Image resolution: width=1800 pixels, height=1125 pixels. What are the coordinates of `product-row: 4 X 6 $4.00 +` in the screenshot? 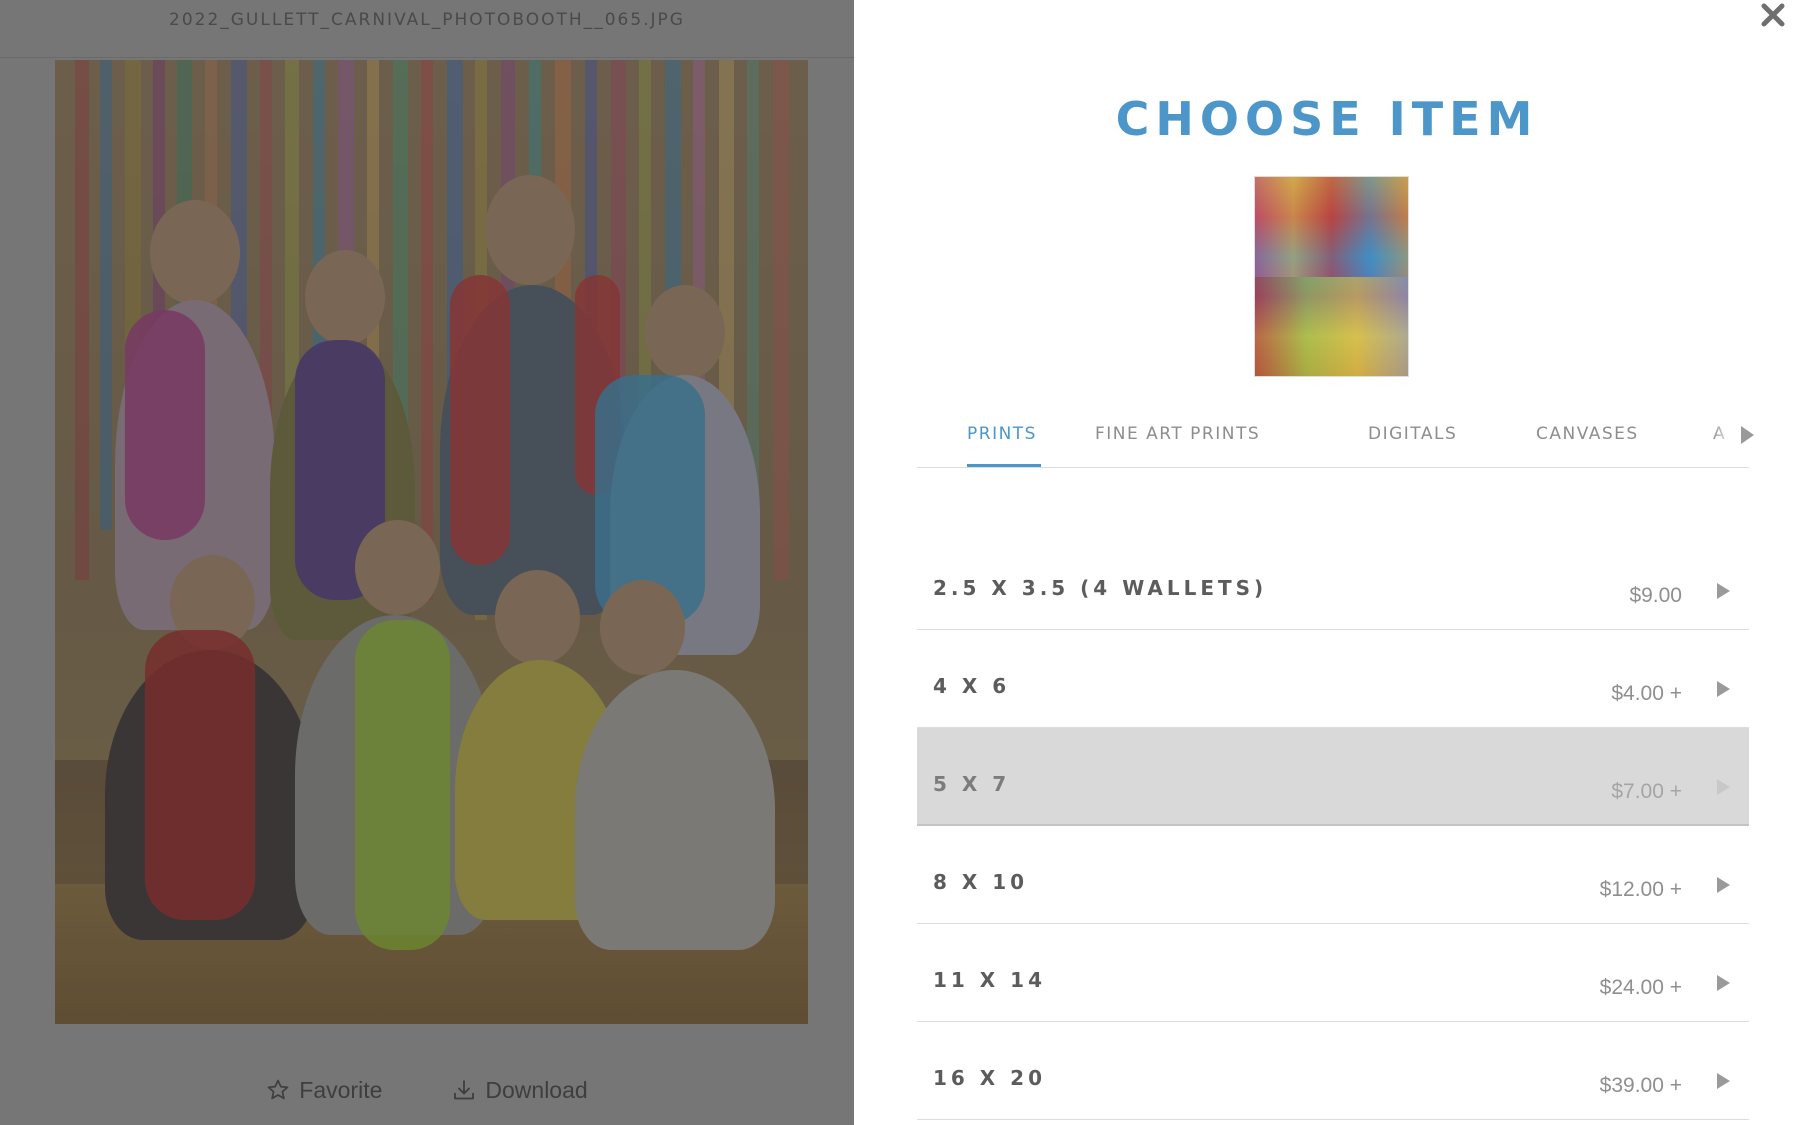 It's located at (1333, 679).